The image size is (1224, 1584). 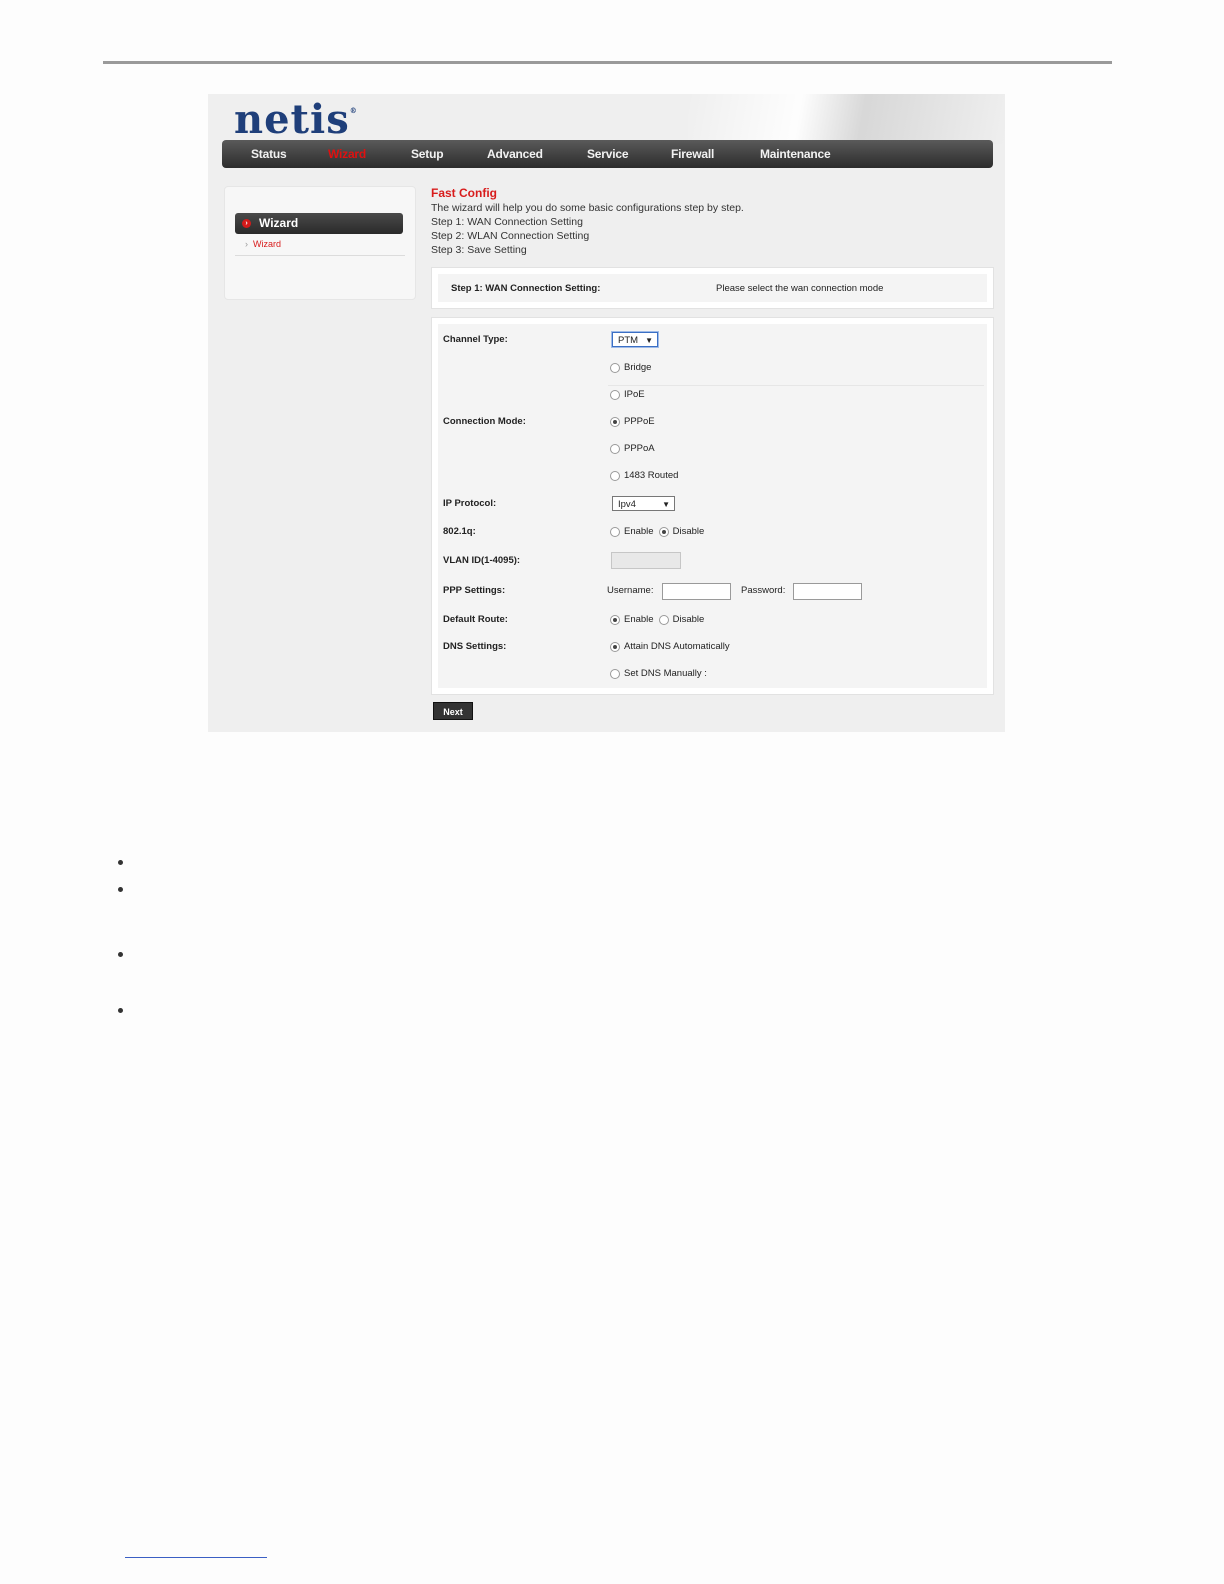 I want to click on dns-option-manual: Set DNS Manually :, so click(x=658, y=673).